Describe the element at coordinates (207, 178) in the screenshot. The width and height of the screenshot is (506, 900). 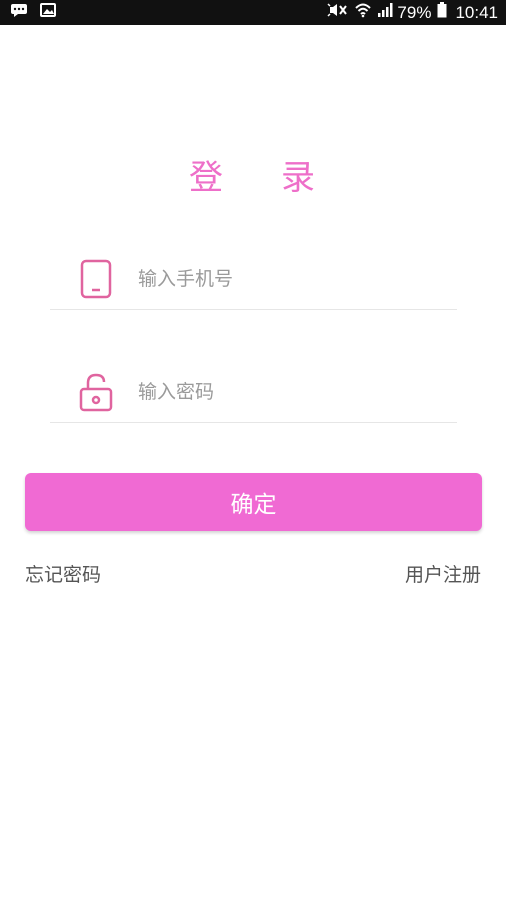
I see `title-part-1: 登` at that location.